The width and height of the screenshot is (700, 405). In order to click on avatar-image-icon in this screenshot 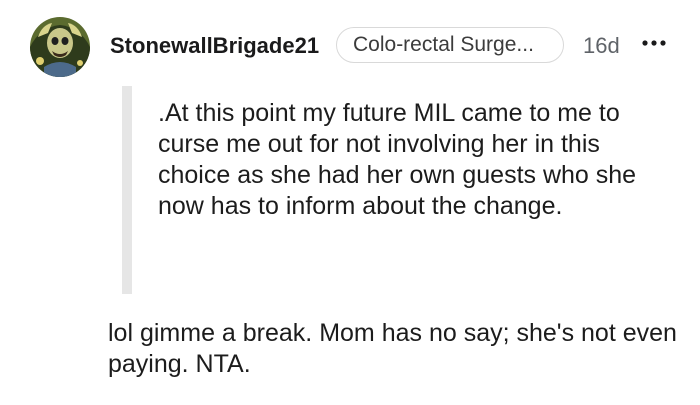, I will do `click(60, 47)`.